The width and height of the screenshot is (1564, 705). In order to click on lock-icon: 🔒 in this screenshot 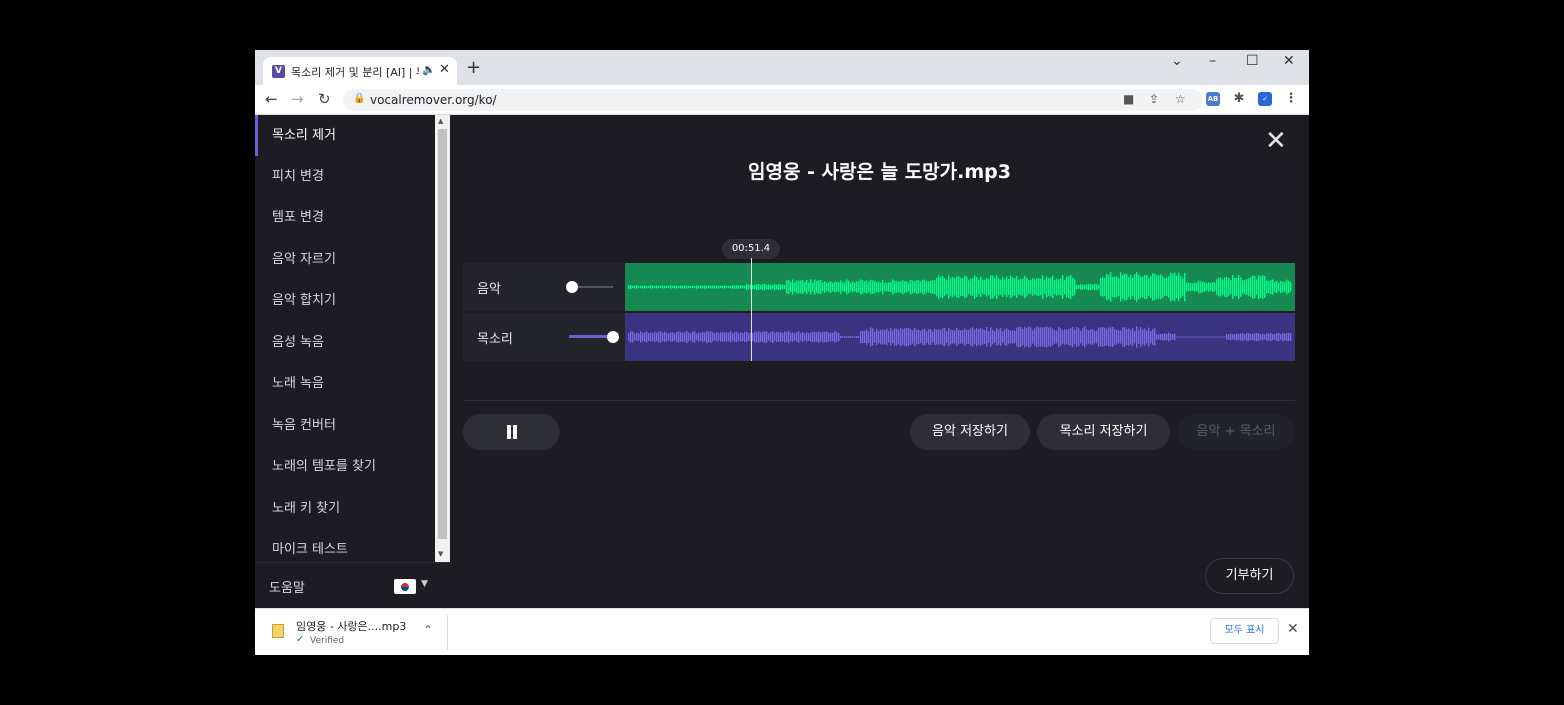, I will do `click(359, 98)`.